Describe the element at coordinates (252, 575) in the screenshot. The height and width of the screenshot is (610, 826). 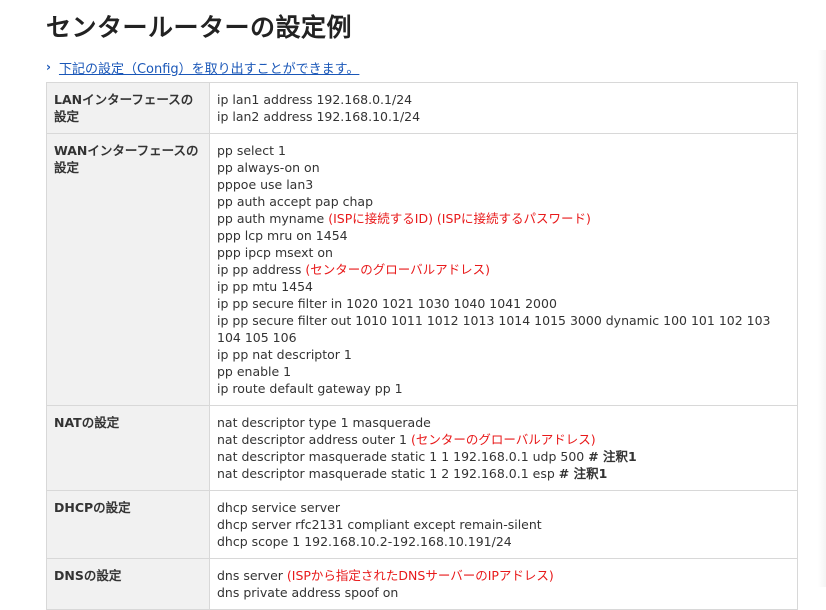
I see `command-text: dns server` at that location.